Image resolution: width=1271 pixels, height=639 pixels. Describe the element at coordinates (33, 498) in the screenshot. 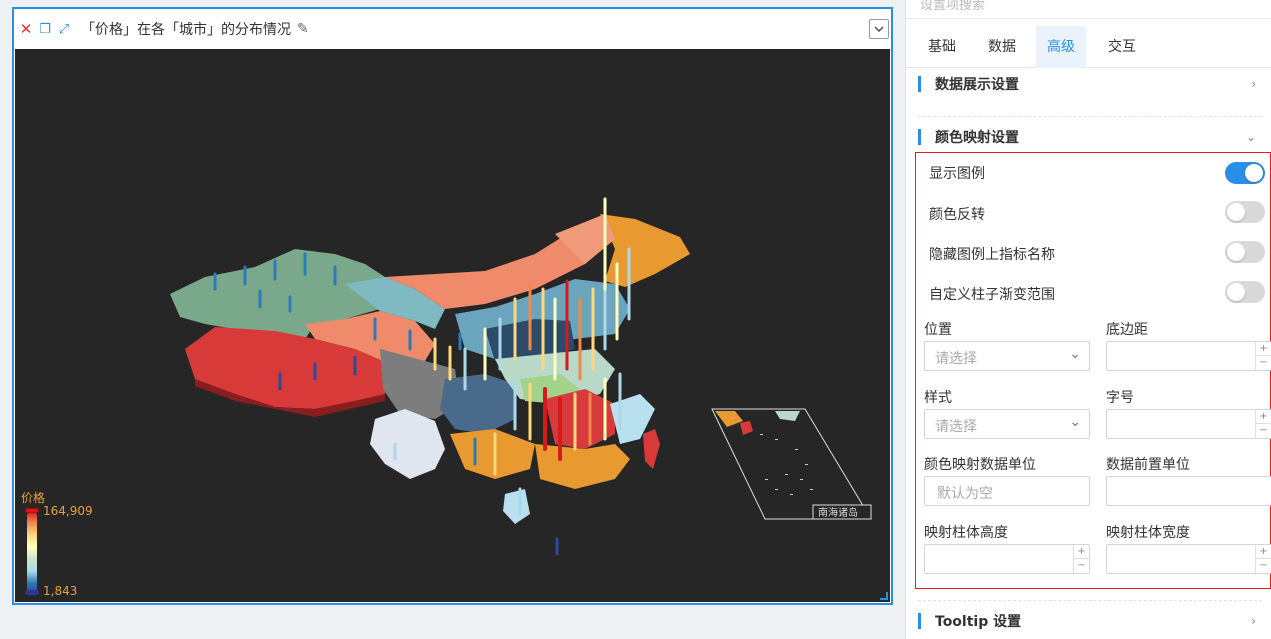

I see `legend-title: 价格` at that location.